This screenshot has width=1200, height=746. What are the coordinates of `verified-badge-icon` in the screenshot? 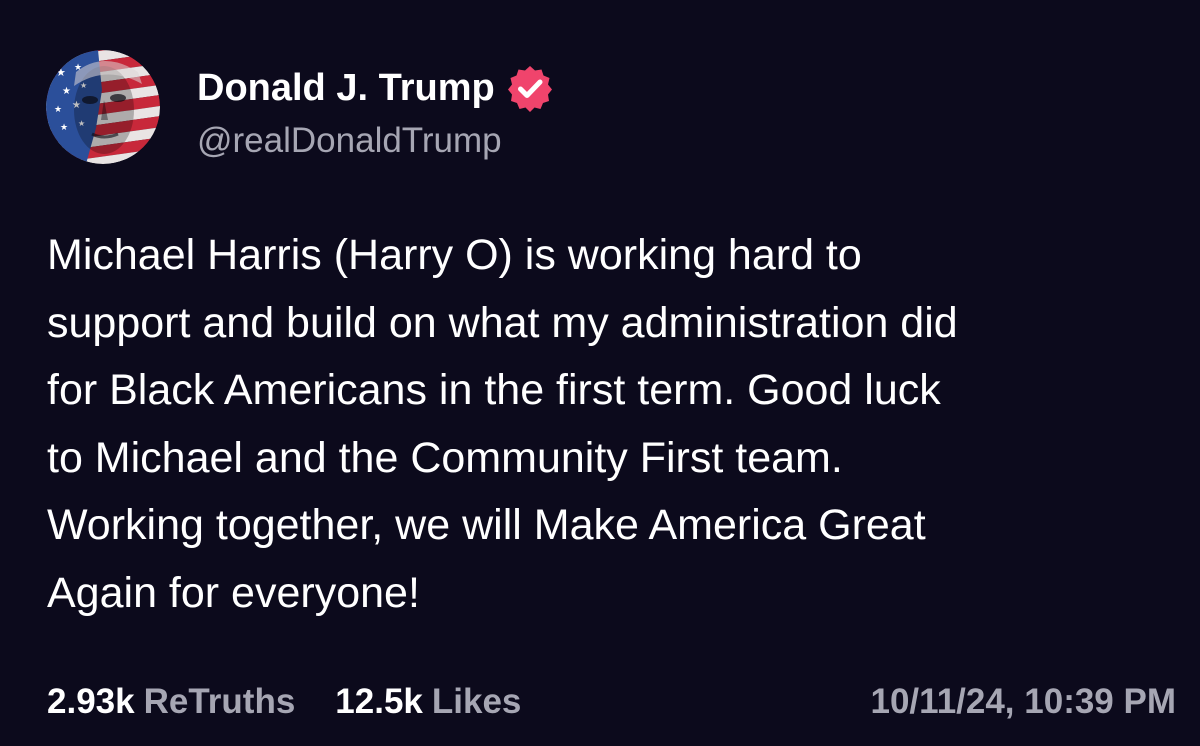 It's located at (530, 88).